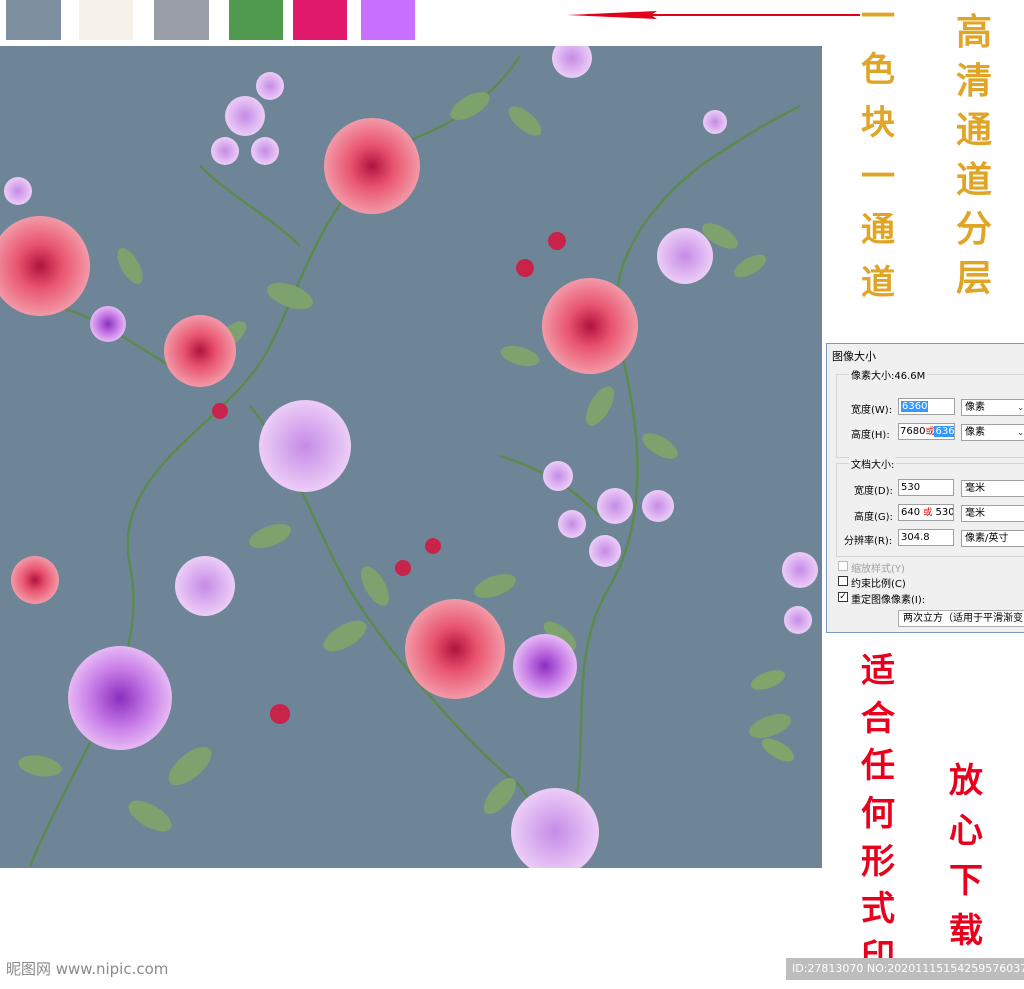  I want to click on doc-height-alt-value: 530, so click(944, 512).